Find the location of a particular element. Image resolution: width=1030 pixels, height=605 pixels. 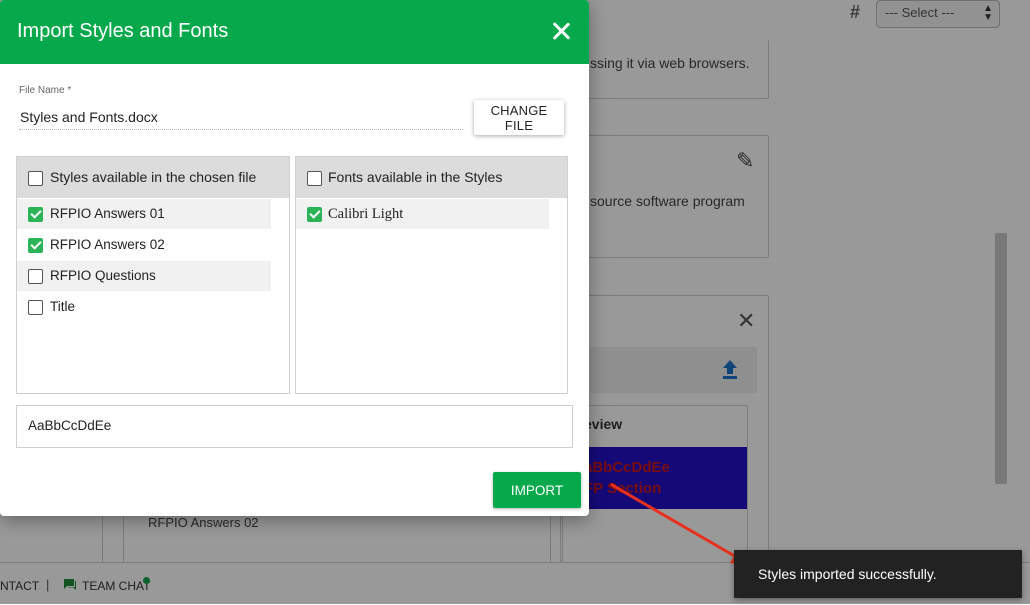

annotation-arrow is located at coordinates (681, 524).